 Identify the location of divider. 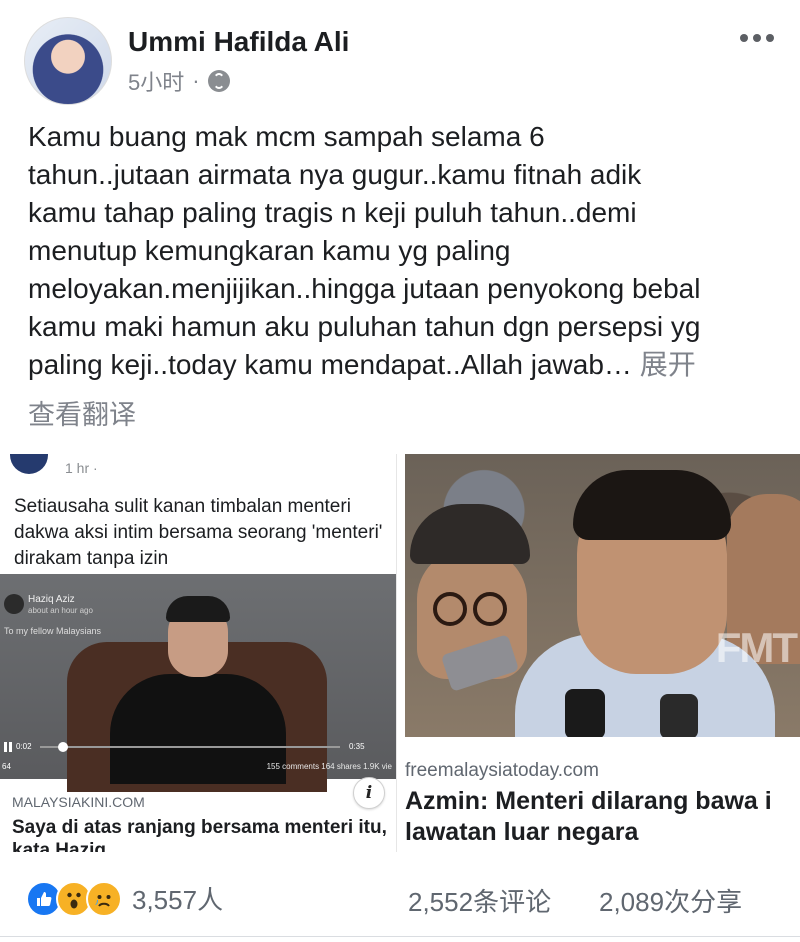
(400, 936).